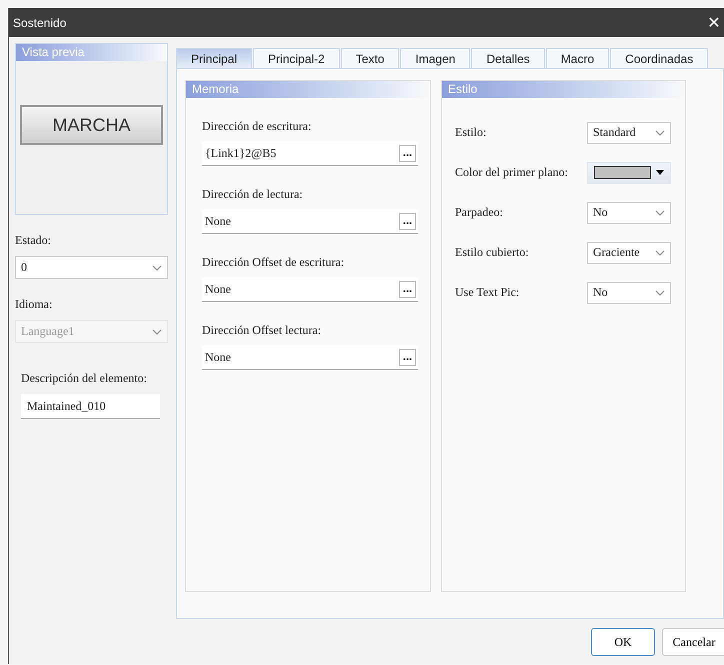 Image resolution: width=724 pixels, height=665 pixels. What do you see at coordinates (629, 253) in the screenshot?
I see `dropdown: Graciente` at bounding box center [629, 253].